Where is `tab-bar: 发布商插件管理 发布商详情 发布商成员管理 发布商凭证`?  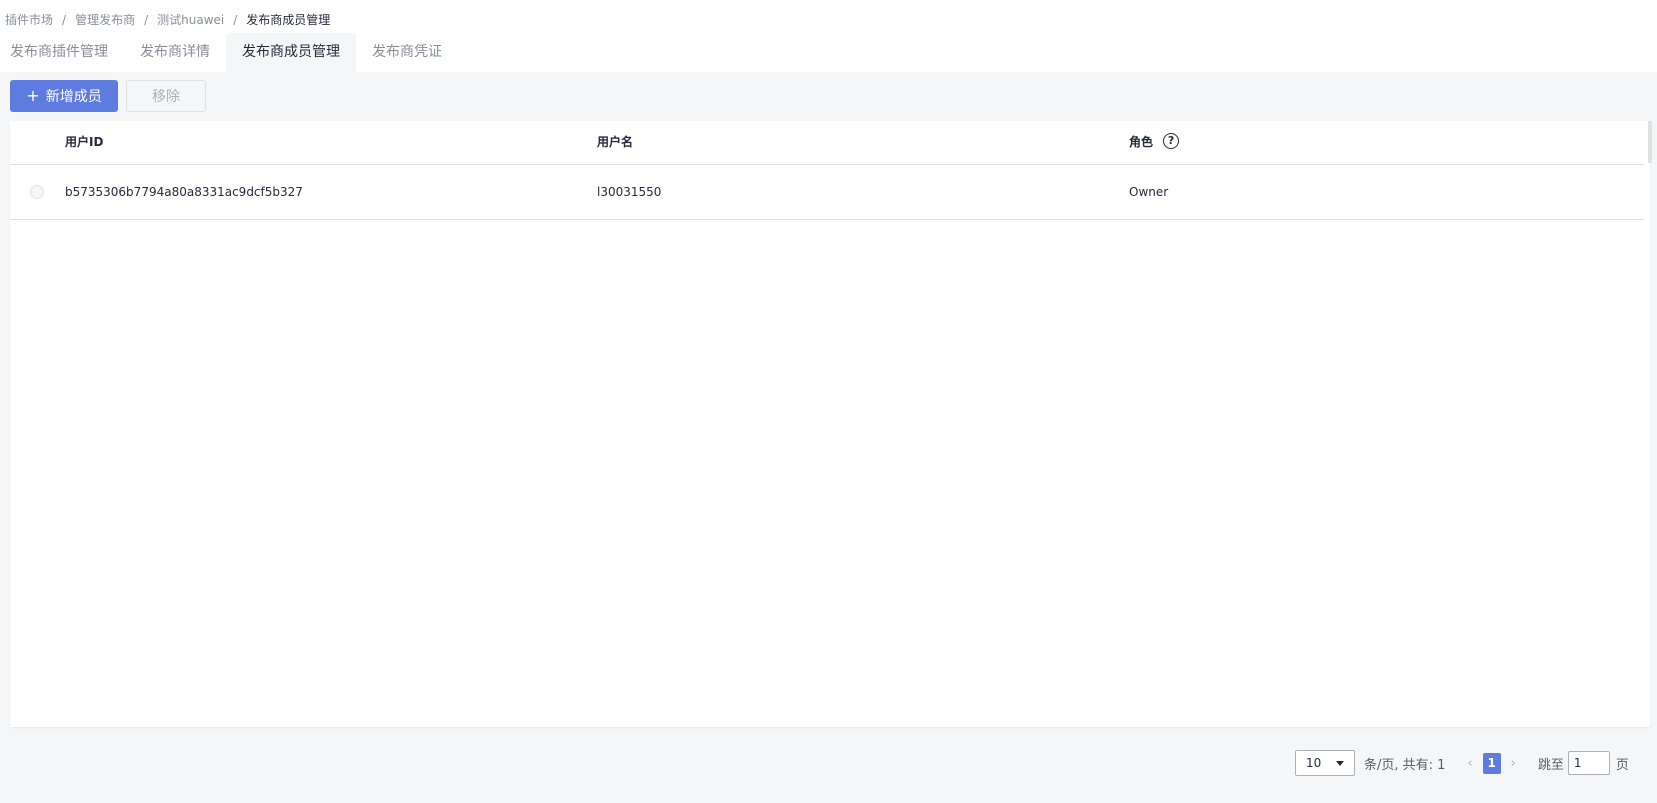 tab-bar: 发布商插件管理 发布商详情 发布商成员管理 发布商凭证 is located at coordinates (229, 52).